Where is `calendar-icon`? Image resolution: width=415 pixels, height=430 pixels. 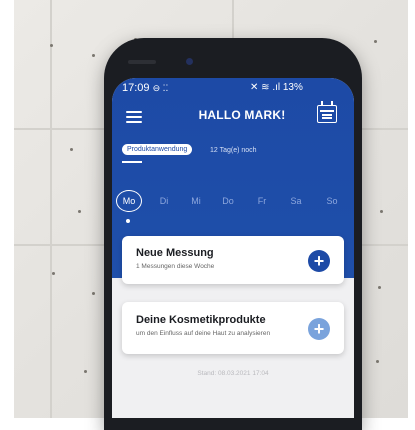
calendar-icon is located at coordinates (327, 112).